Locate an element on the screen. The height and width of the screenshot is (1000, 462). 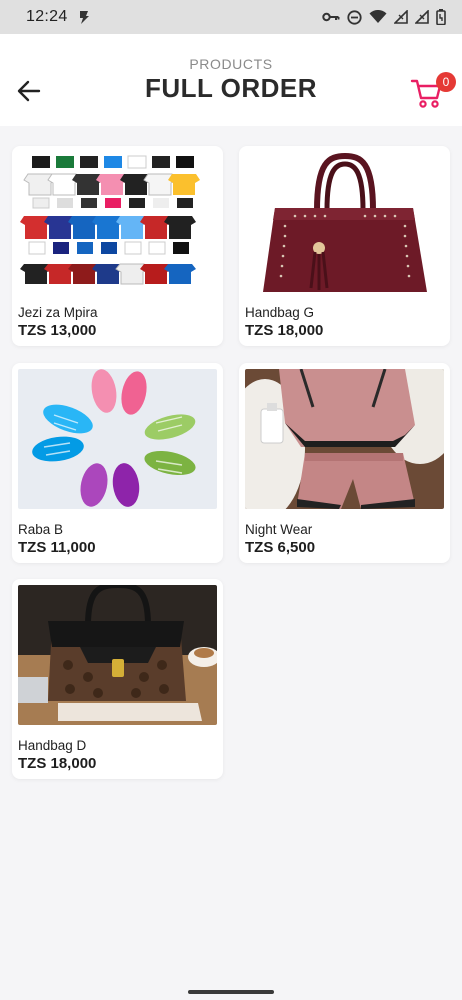
product-image-jerseys is located at coordinates (117, 222).